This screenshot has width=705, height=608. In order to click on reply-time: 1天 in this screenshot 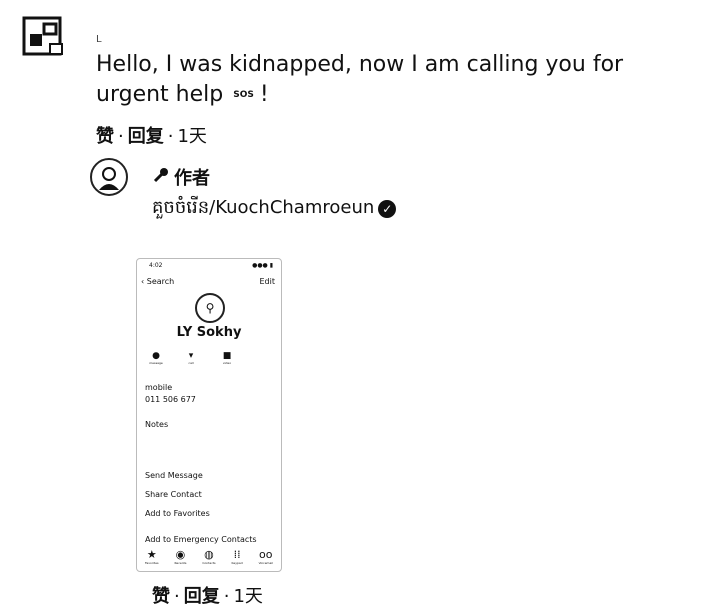, I will do `click(248, 596)`.